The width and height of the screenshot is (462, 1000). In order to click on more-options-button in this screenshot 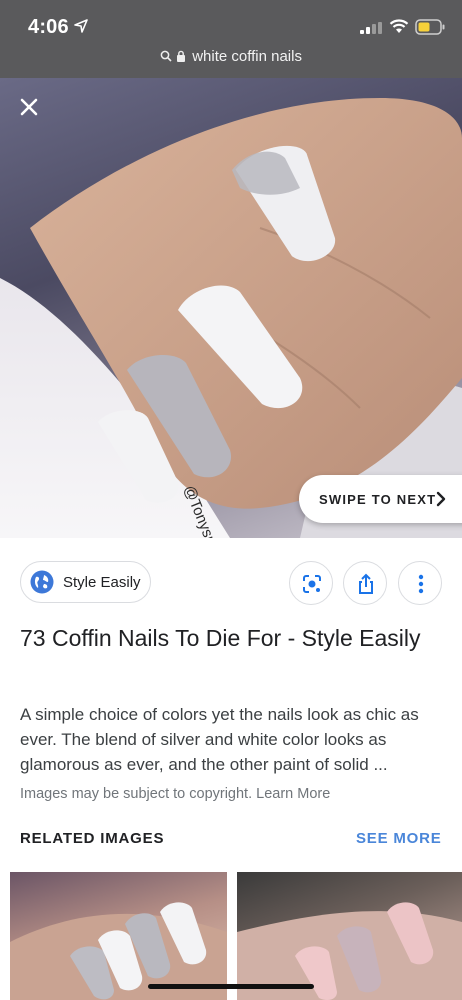, I will do `click(420, 583)`.